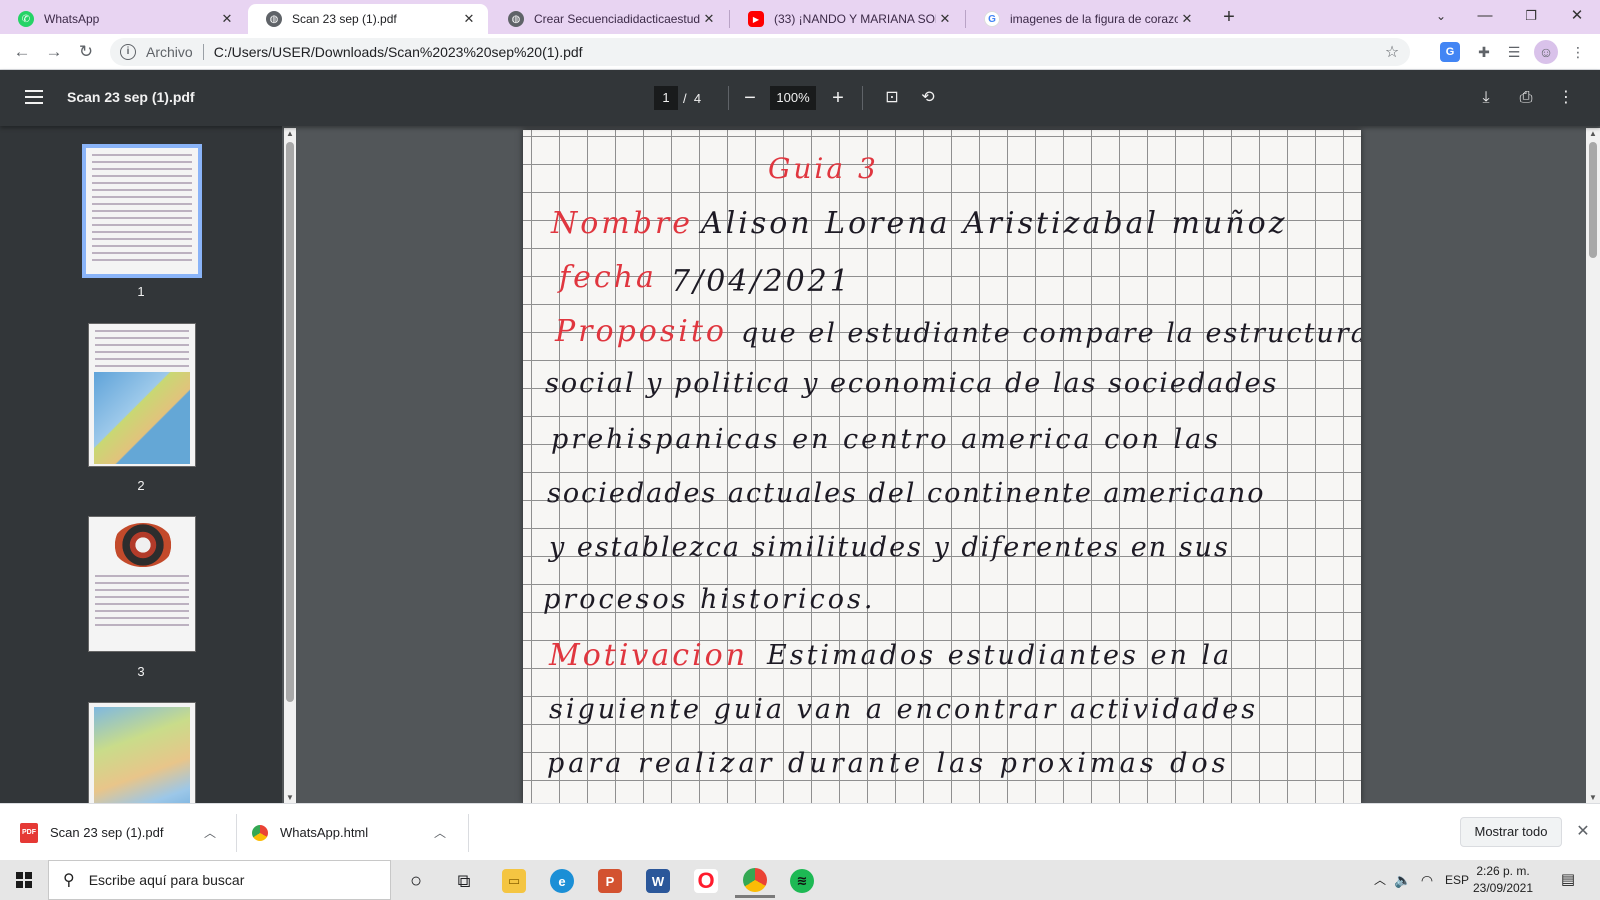  I want to click on zoom-in-icon: +, so click(838, 98).